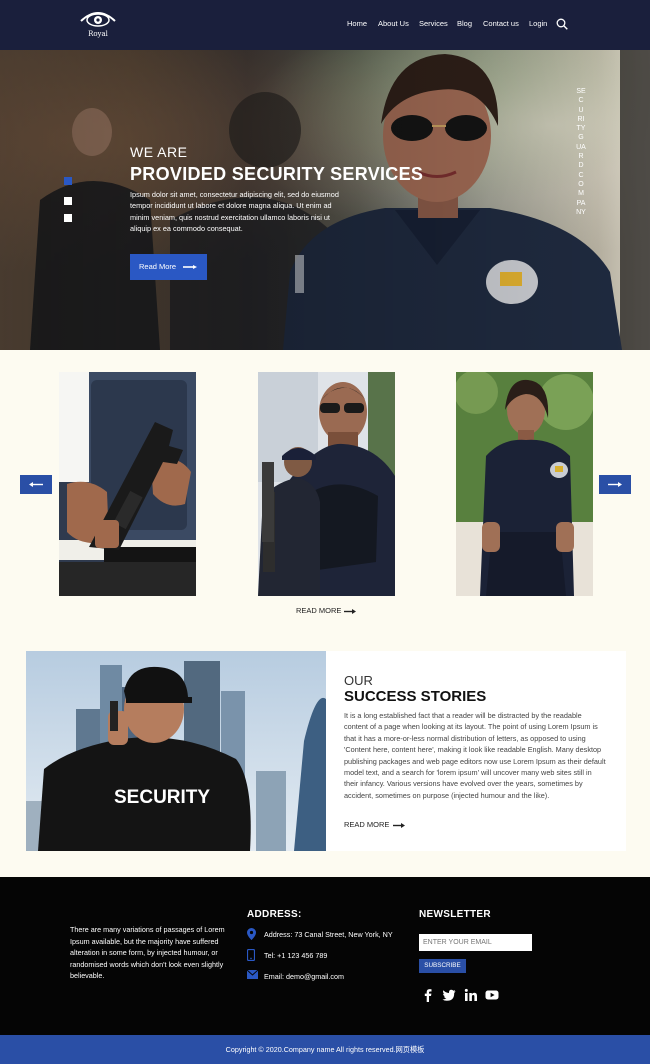  I want to click on newsletter-email-input, so click(475, 942).